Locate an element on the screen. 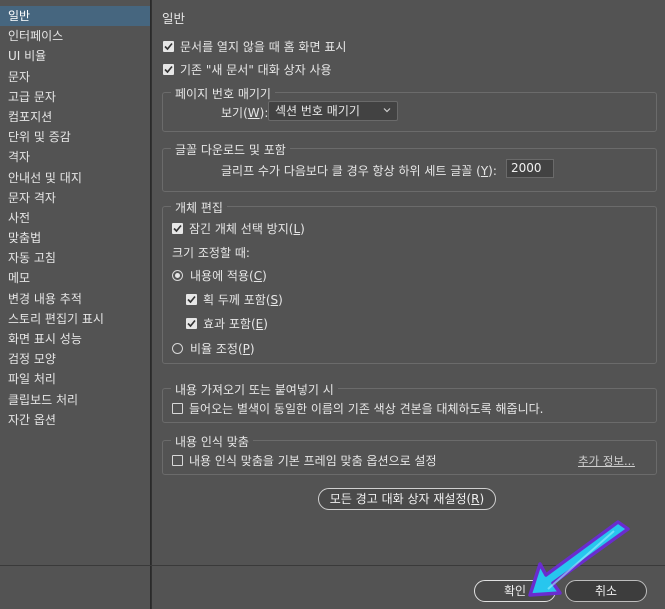  legacy-new-doc-option: 기존 "새 문서" 대화 상자 사용 is located at coordinates (247, 69).